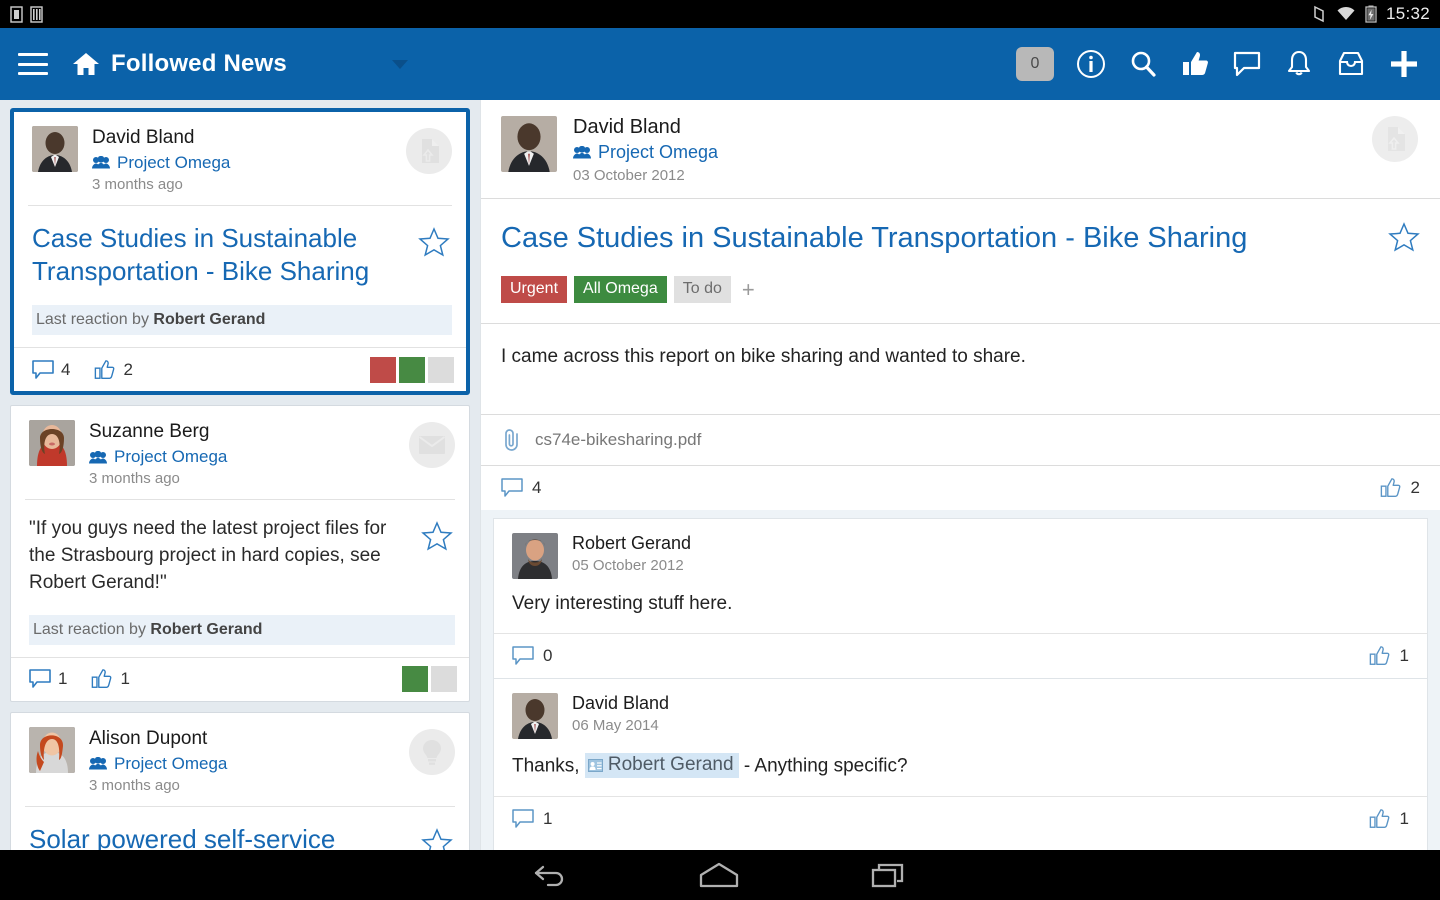  Describe the element at coordinates (658, 152) in the screenshot. I see `detail-group-label: Project Omega` at that location.